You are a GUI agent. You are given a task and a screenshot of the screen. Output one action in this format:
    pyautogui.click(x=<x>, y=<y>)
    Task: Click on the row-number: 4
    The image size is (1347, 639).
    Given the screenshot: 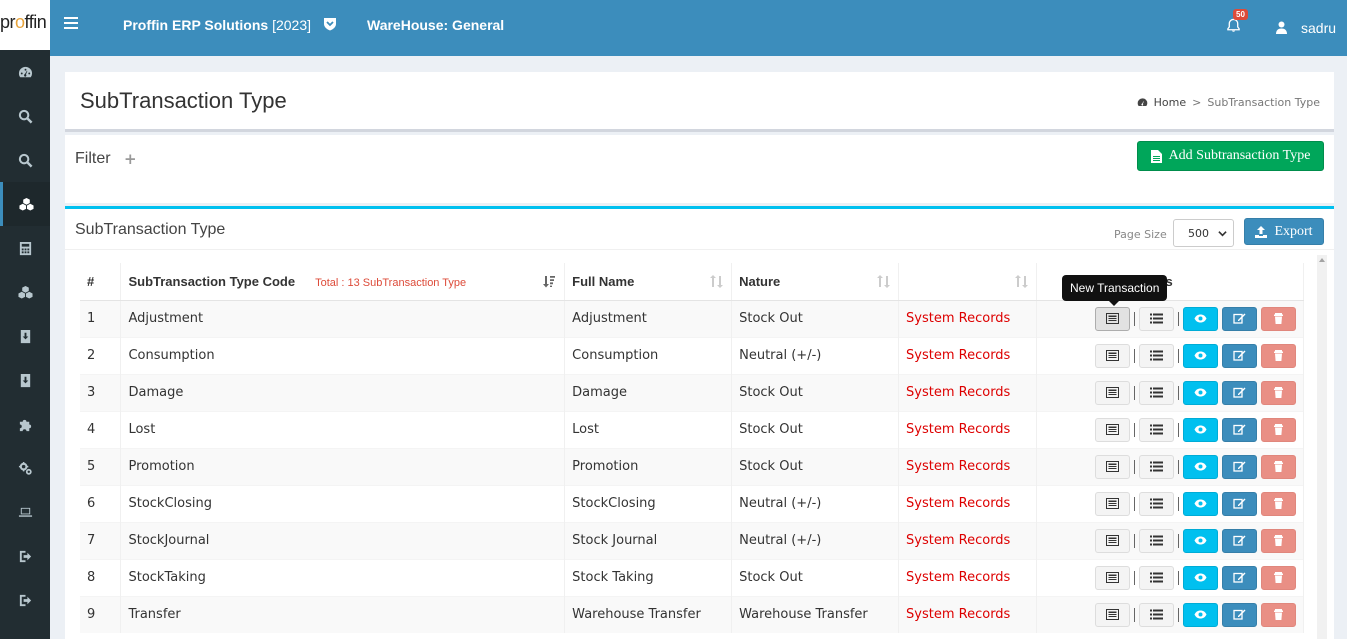 What is the action you would take?
    pyautogui.click(x=101, y=429)
    